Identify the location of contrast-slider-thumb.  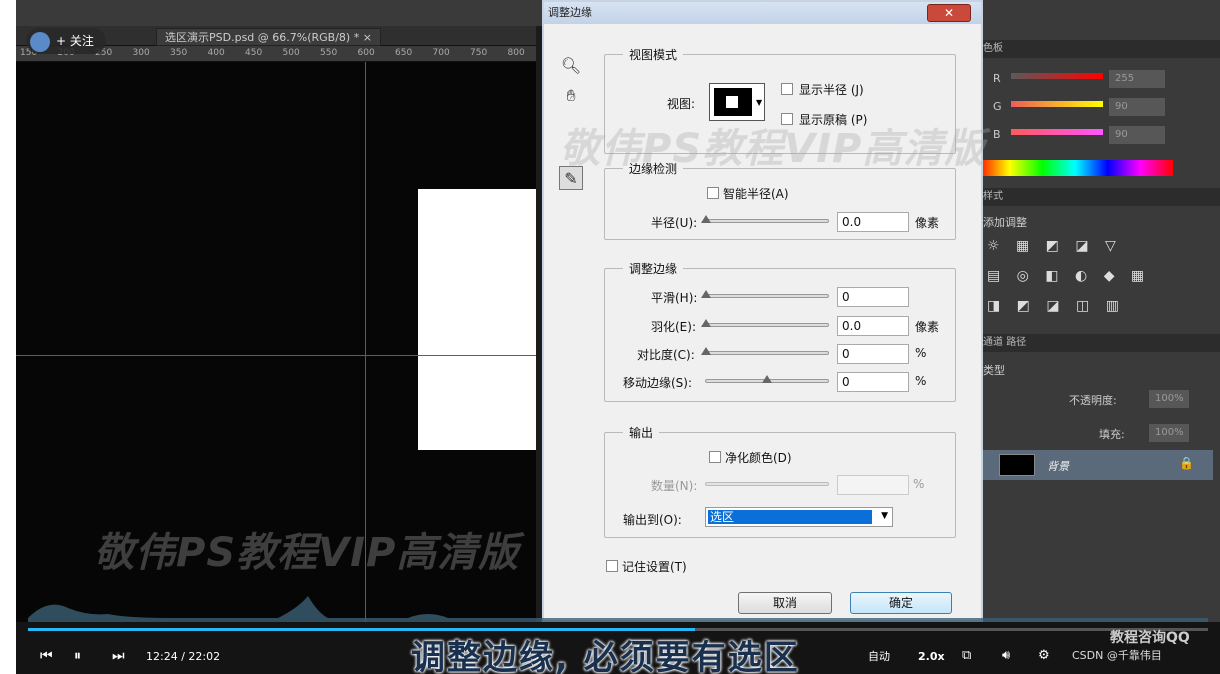
(706, 351).